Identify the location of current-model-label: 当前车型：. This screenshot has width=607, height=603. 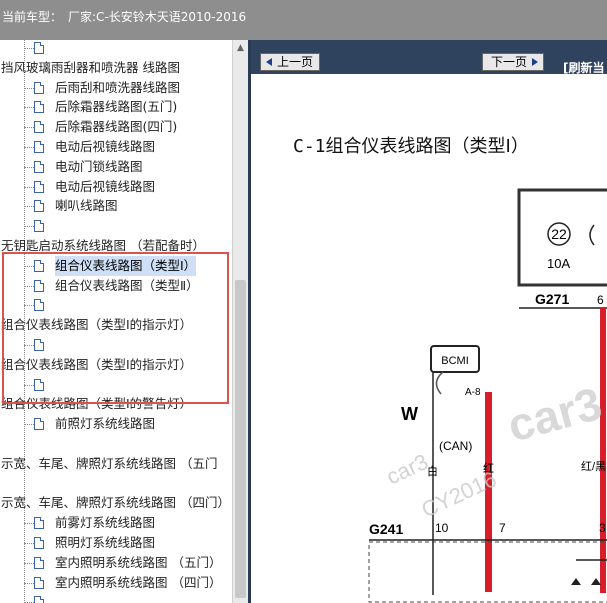
(32, 17).